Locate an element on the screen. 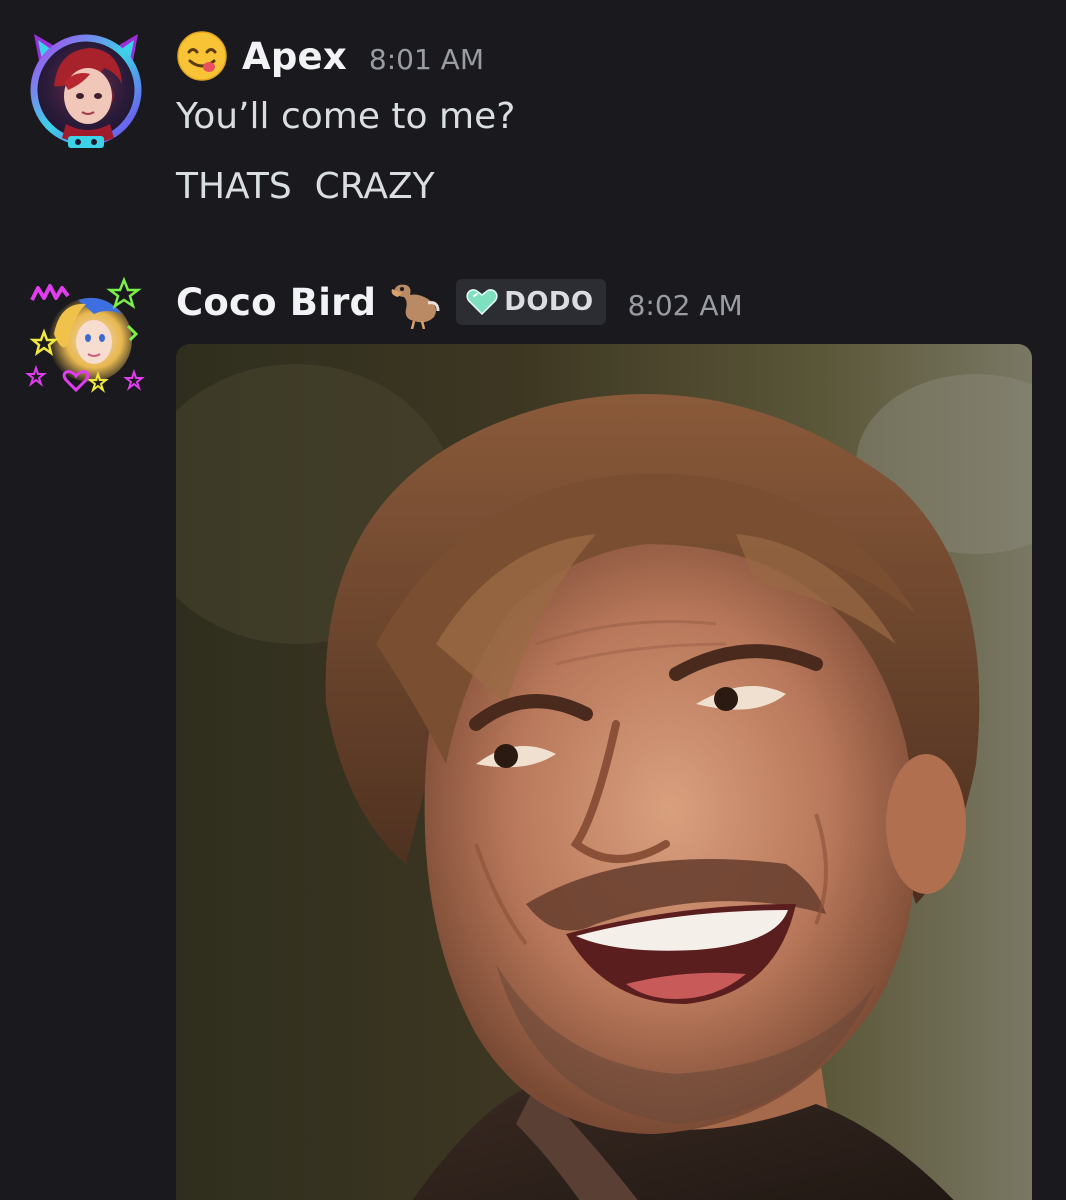 This screenshot has width=1066, height=1200. username-apex: Apex is located at coordinates (294, 56).